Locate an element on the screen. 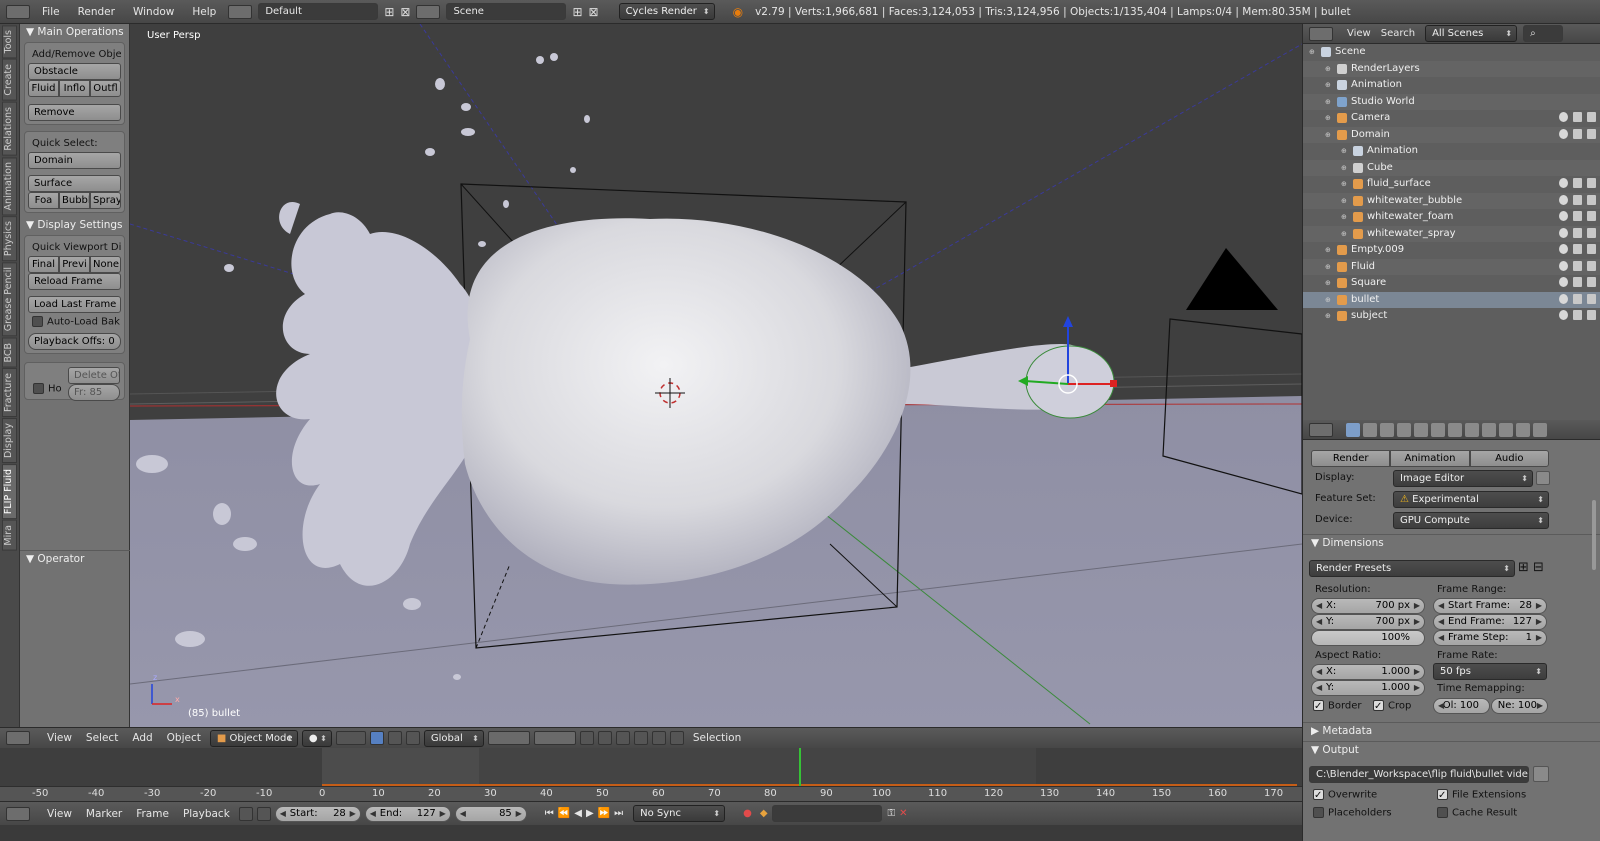 This screenshot has width=1600, height=841. scene-selector: Scene is located at coordinates (506, 11).